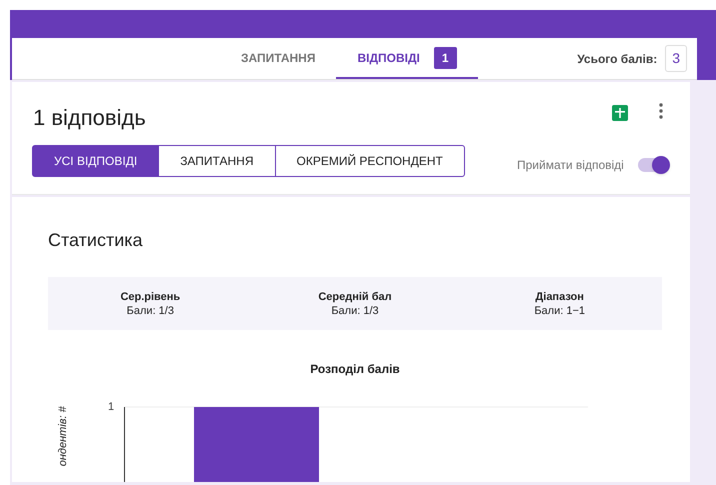 The width and height of the screenshot is (716, 485). Describe the element at coordinates (355, 297) in the screenshot. I see `stat-label: Середній бал` at that location.